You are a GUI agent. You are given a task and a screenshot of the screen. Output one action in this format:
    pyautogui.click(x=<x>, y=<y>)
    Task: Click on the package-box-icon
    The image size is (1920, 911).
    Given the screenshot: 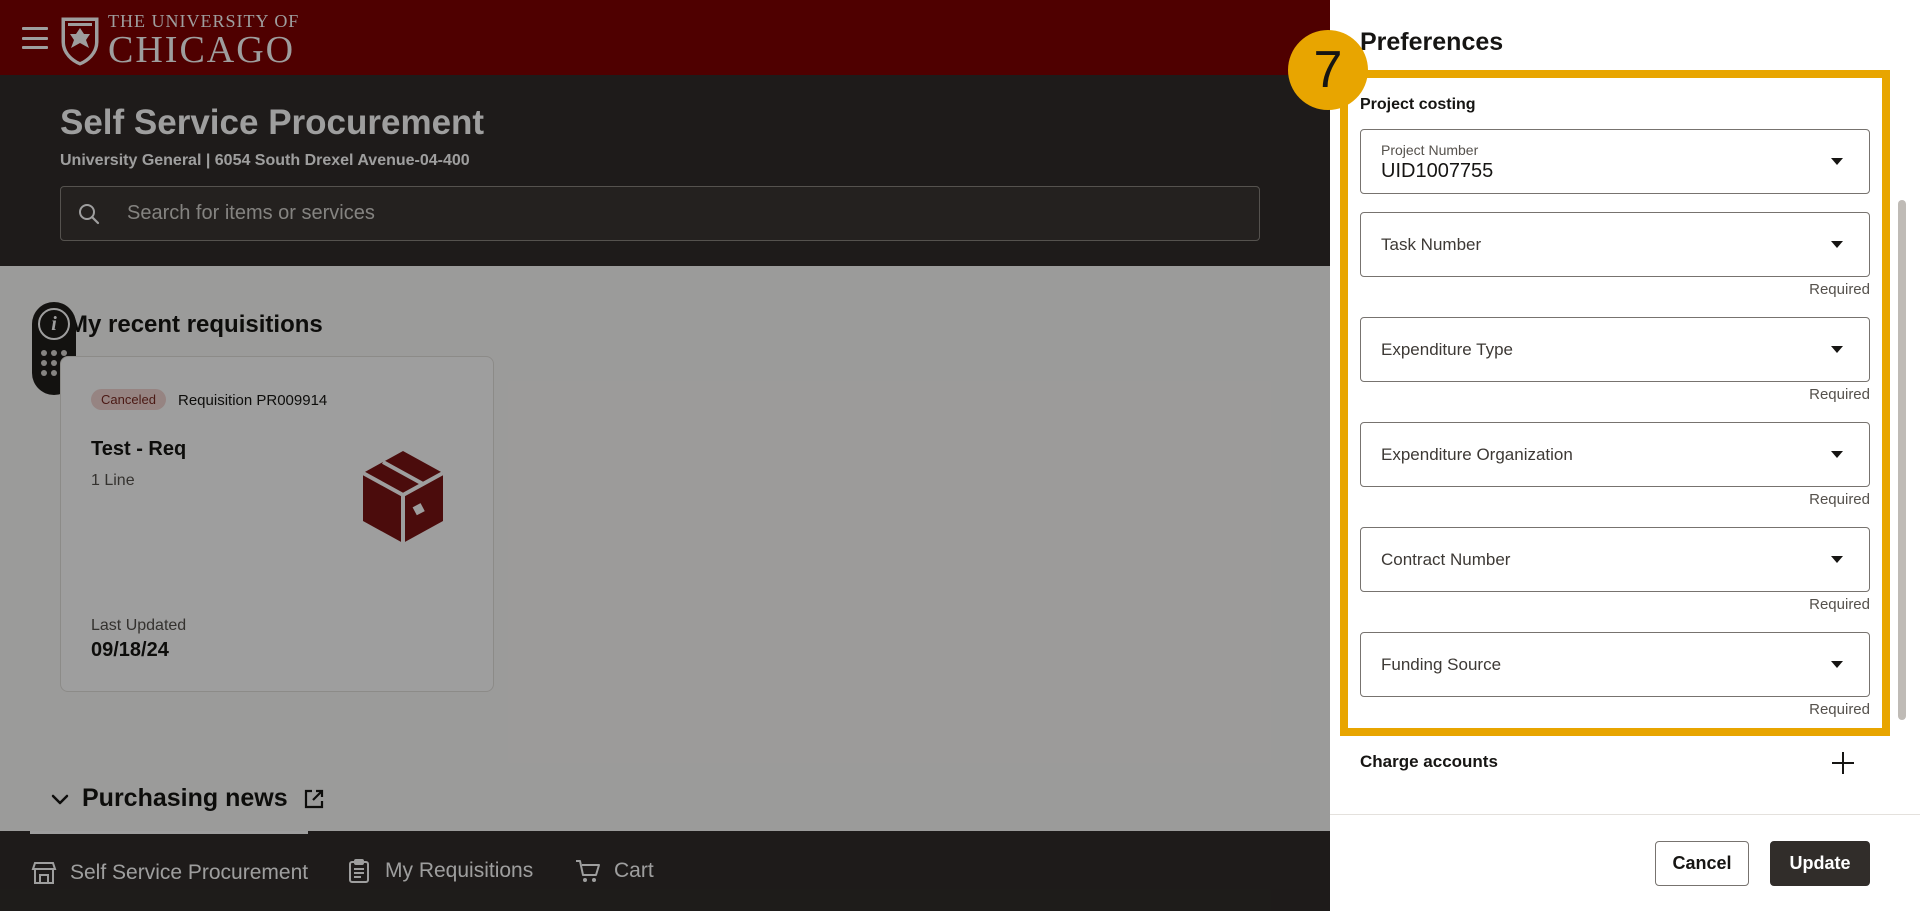 What is the action you would take?
    pyautogui.click(x=403, y=497)
    